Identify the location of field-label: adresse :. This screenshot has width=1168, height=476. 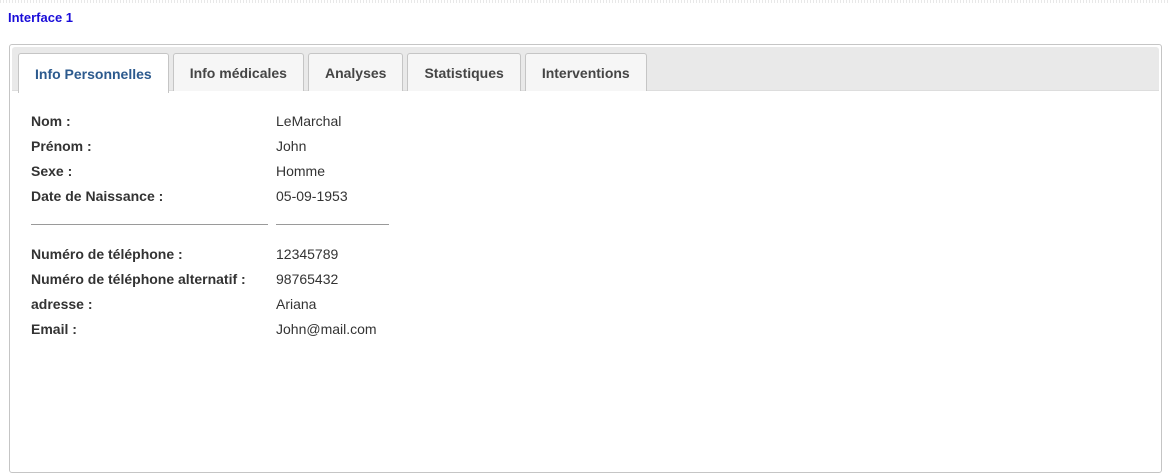
(62, 303).